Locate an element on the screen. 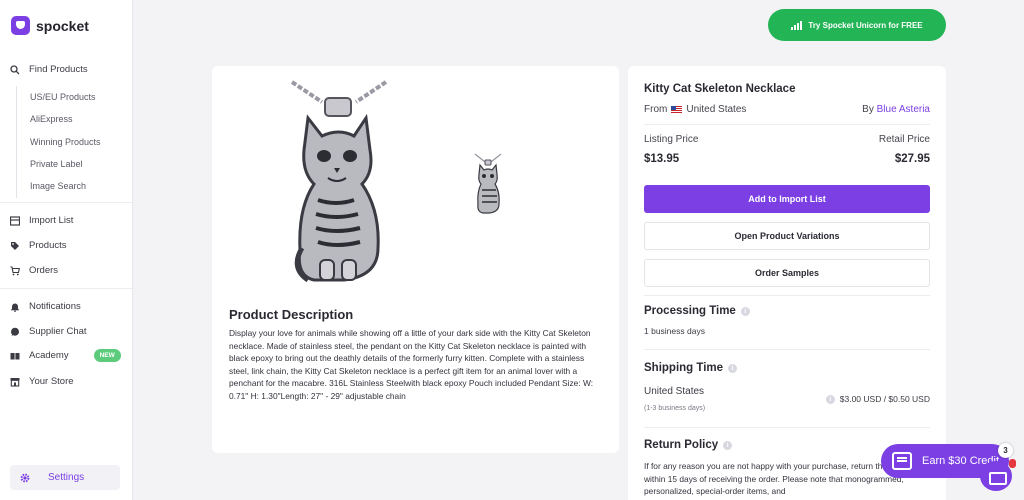  sidebar-subitem-aliexpress: AliExpress is located at coordinates (51, 119).